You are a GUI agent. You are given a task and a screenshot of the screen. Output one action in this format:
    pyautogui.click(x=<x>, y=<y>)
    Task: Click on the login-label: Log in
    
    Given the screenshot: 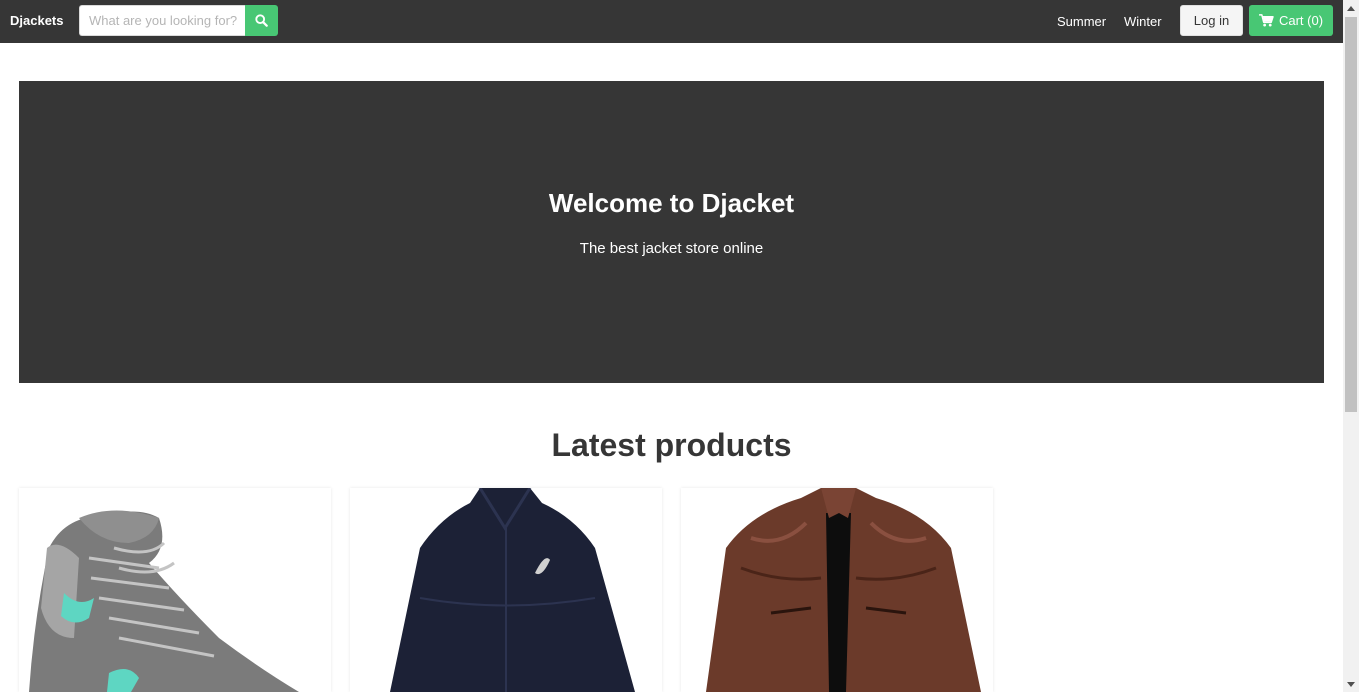 What is the action you would take?
    pyautogui.click(x=1211, y=20)
    